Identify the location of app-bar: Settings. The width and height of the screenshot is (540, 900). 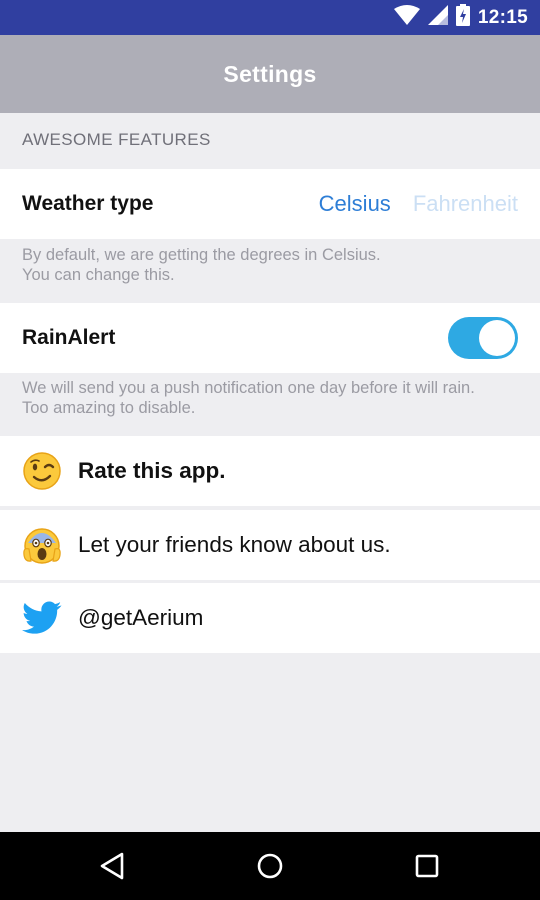
(270, 74).